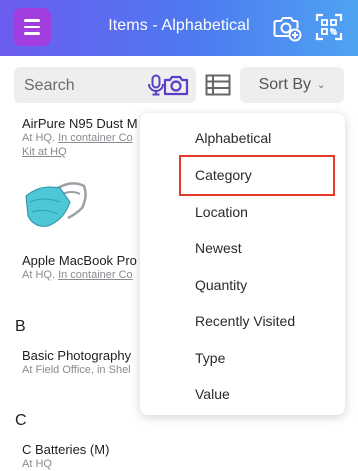 The image size is (358, 471). I want to click on sort-option-recently-visited: Recently Visited, so click(245, 321).